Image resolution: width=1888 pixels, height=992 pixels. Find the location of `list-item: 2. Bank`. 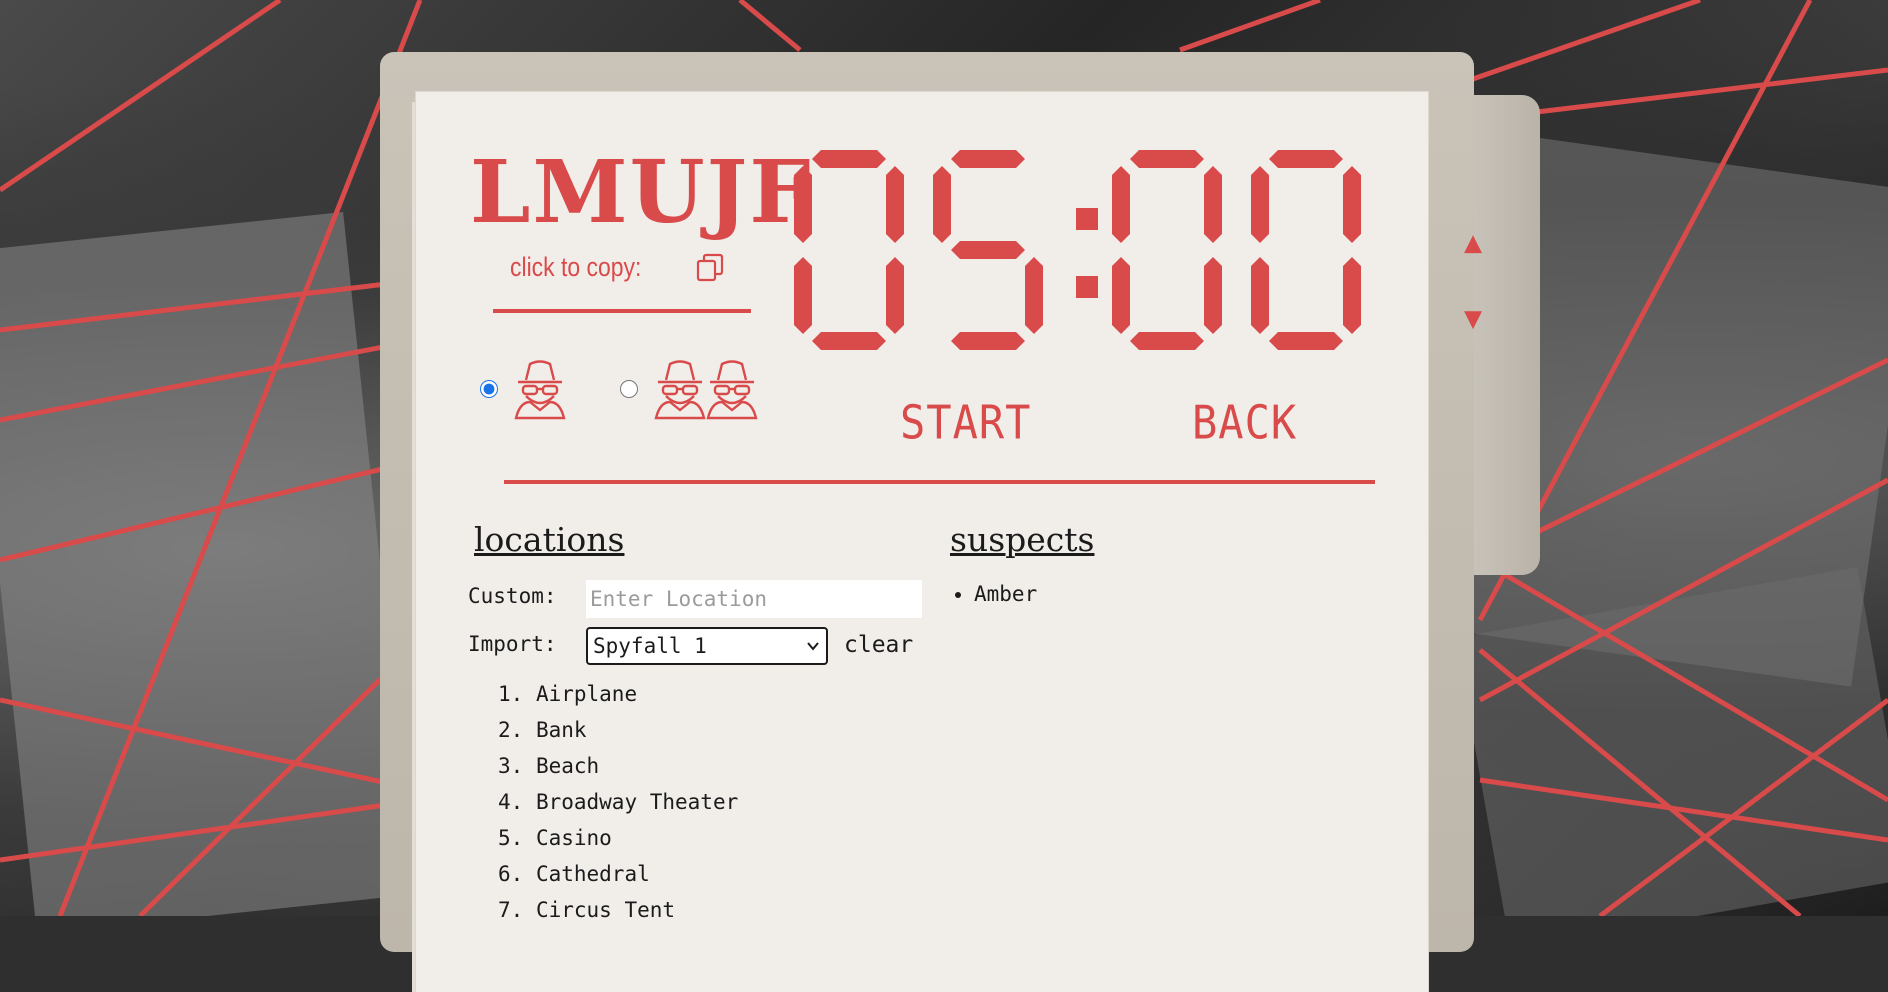

list-item: 2. Bank is located at coordinates (542, 730).